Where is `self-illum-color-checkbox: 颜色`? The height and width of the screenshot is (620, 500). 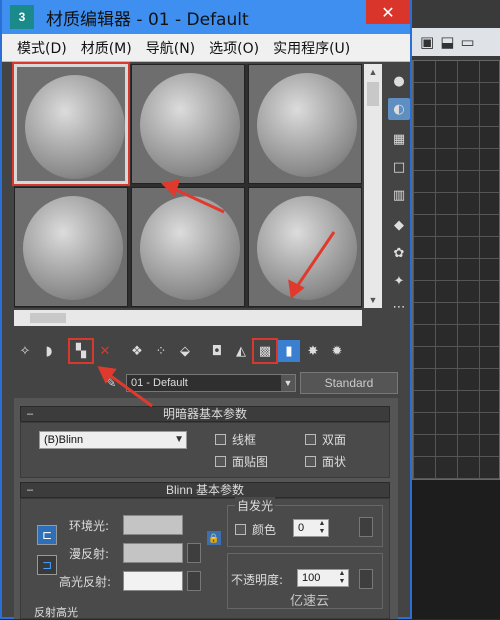 self-illum-color-checkbox: 颜色 is located at coordinates (255, 529).